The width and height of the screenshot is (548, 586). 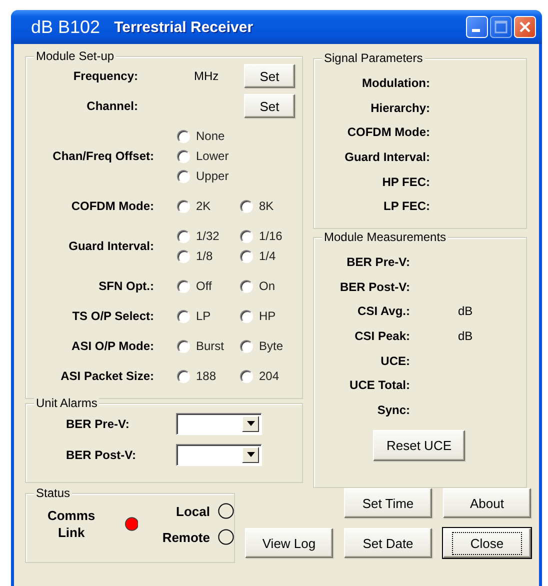 What do you see at coordinates (53, 493) in the screenshot?
I see `group-title: Status` at bounding box center [53, 493].